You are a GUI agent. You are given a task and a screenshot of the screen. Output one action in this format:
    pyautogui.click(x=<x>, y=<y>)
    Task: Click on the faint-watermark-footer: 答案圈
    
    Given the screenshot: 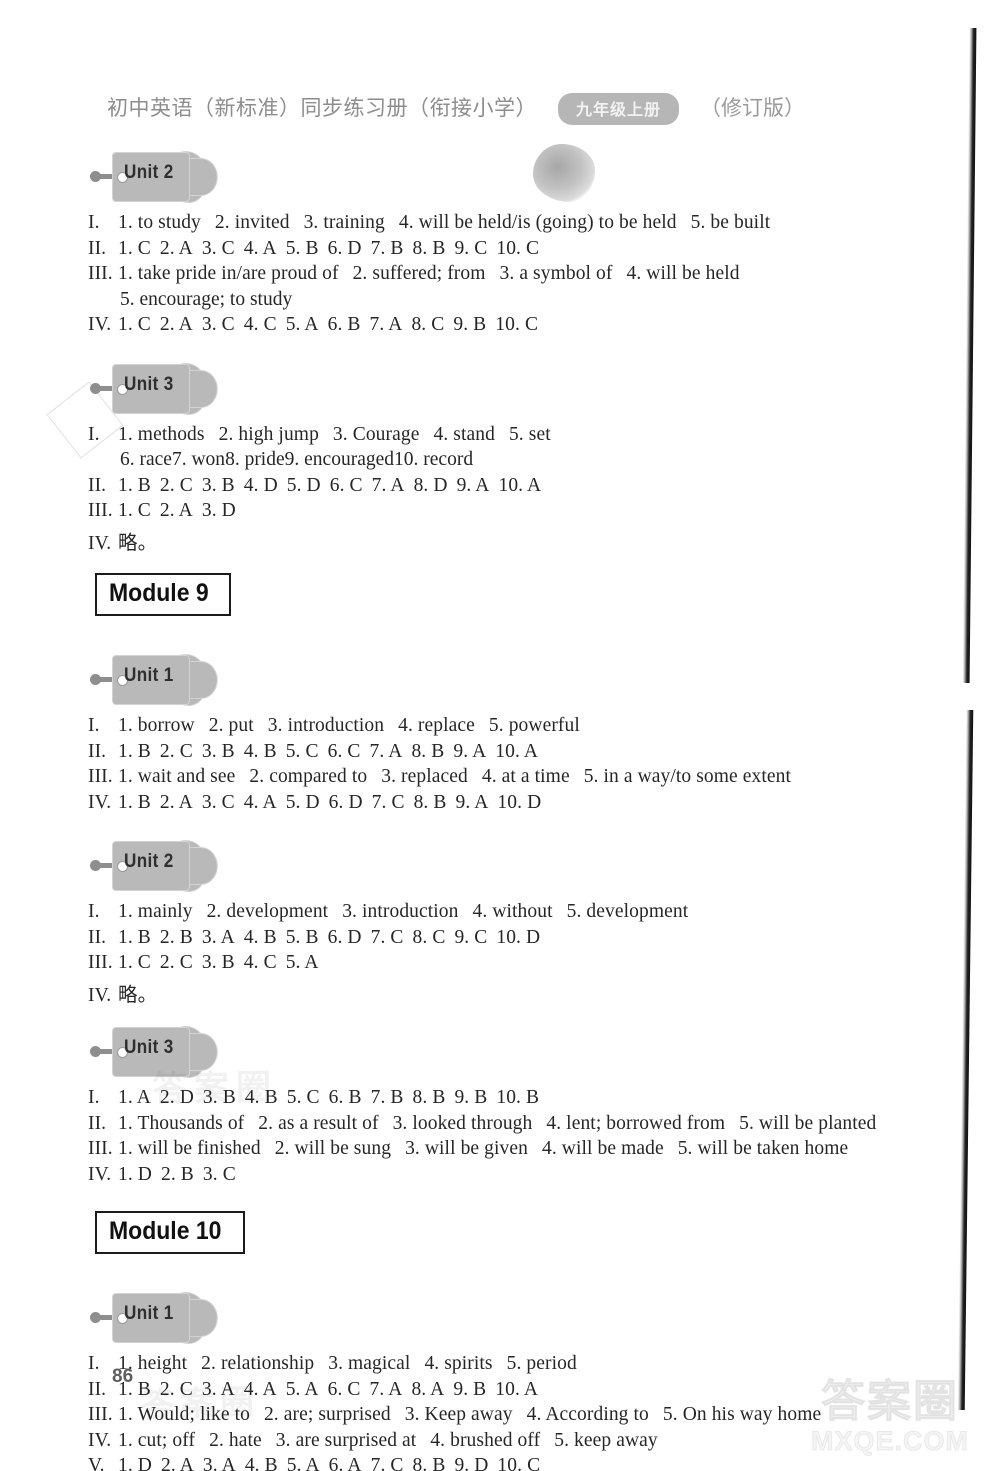 What is the action you would take?
    pyautogui.click(x=200, y=1404)
    